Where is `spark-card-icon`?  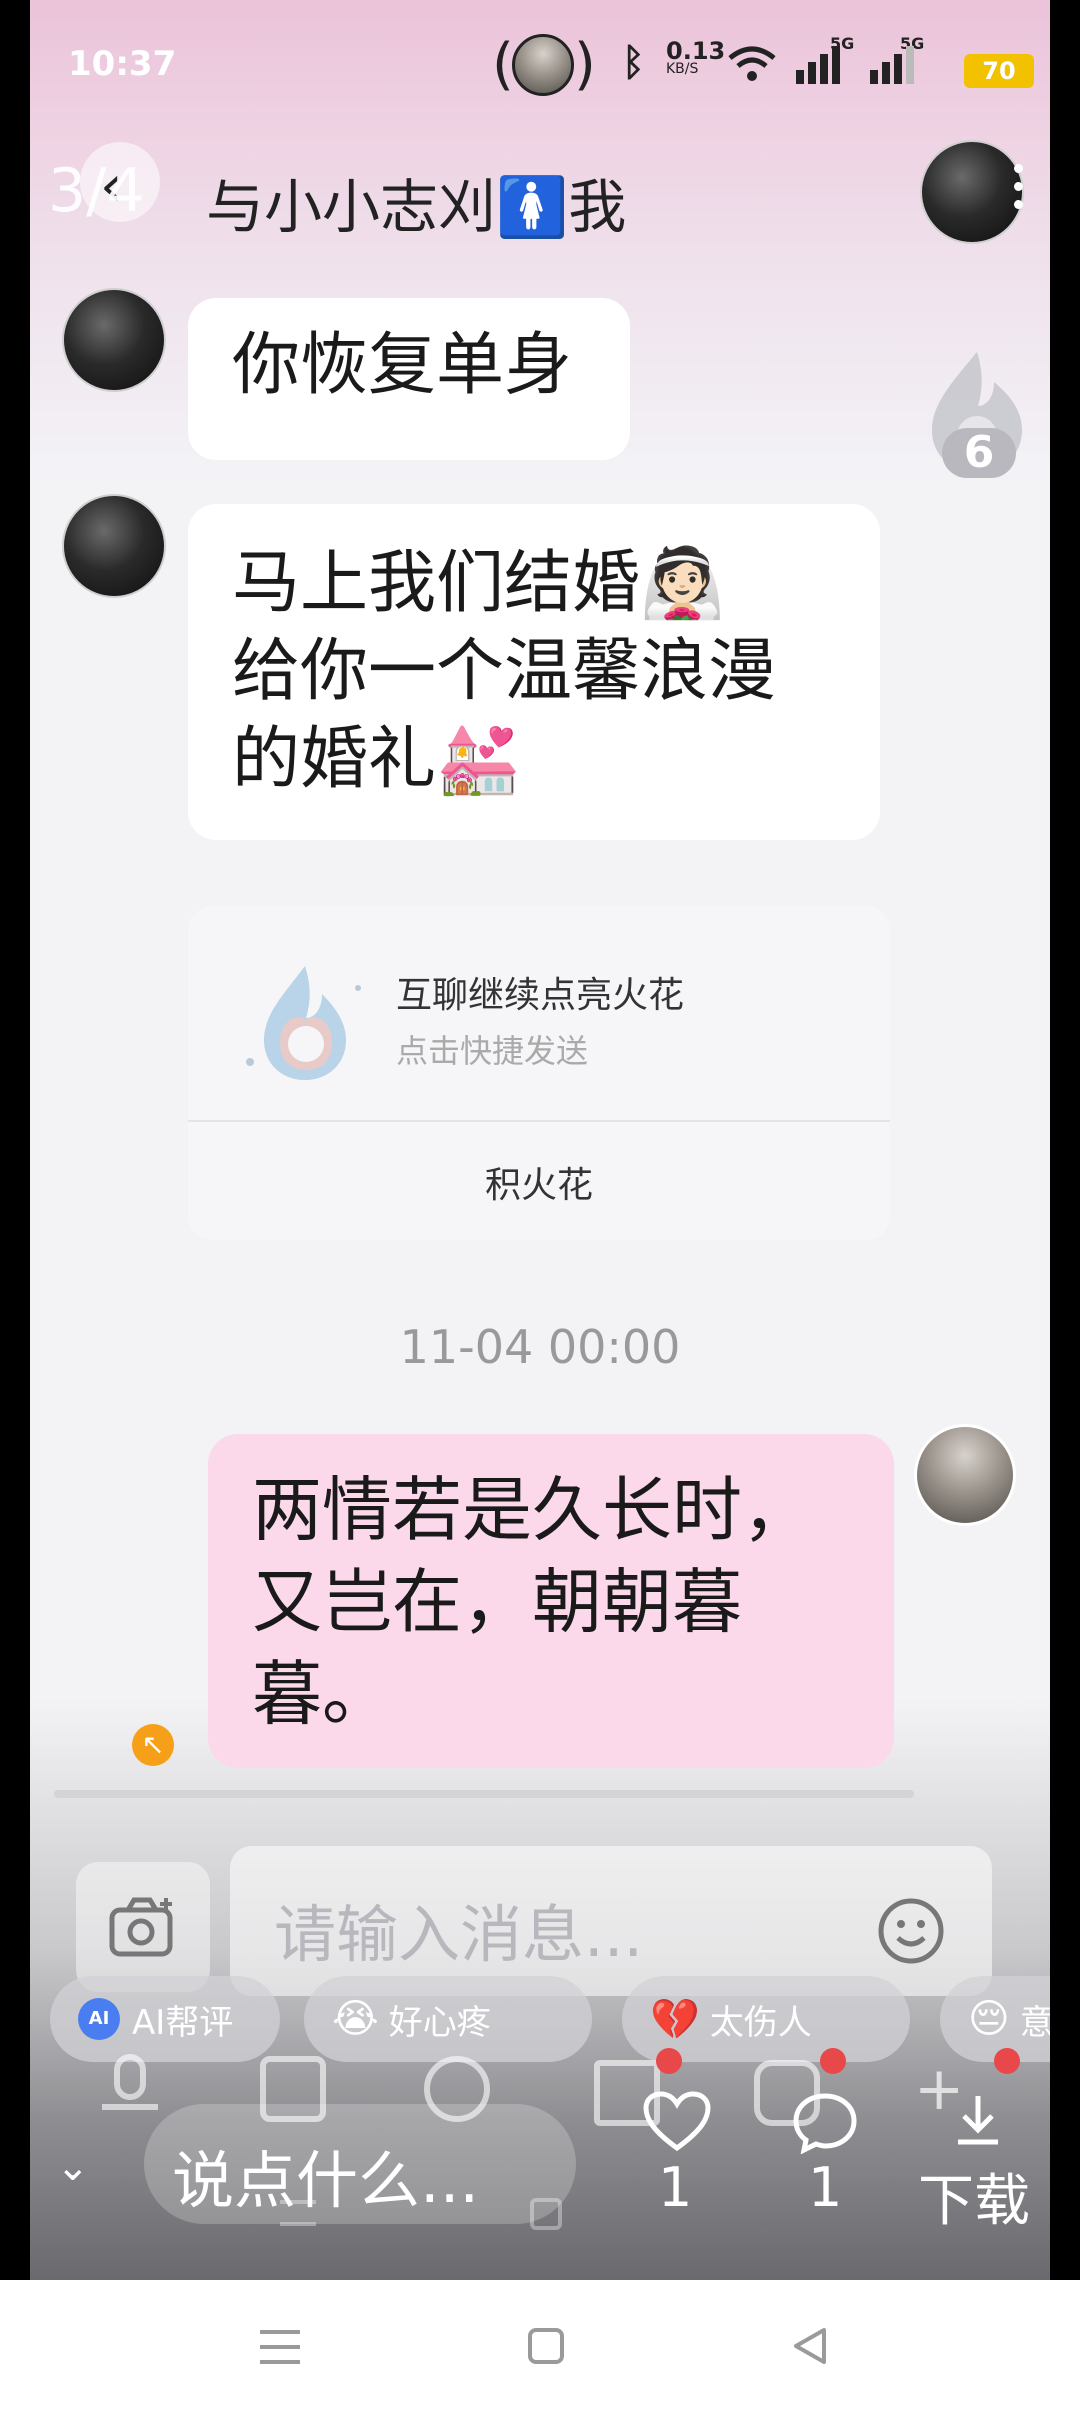 spark-card-icon is located at coordinates (303, 1023).